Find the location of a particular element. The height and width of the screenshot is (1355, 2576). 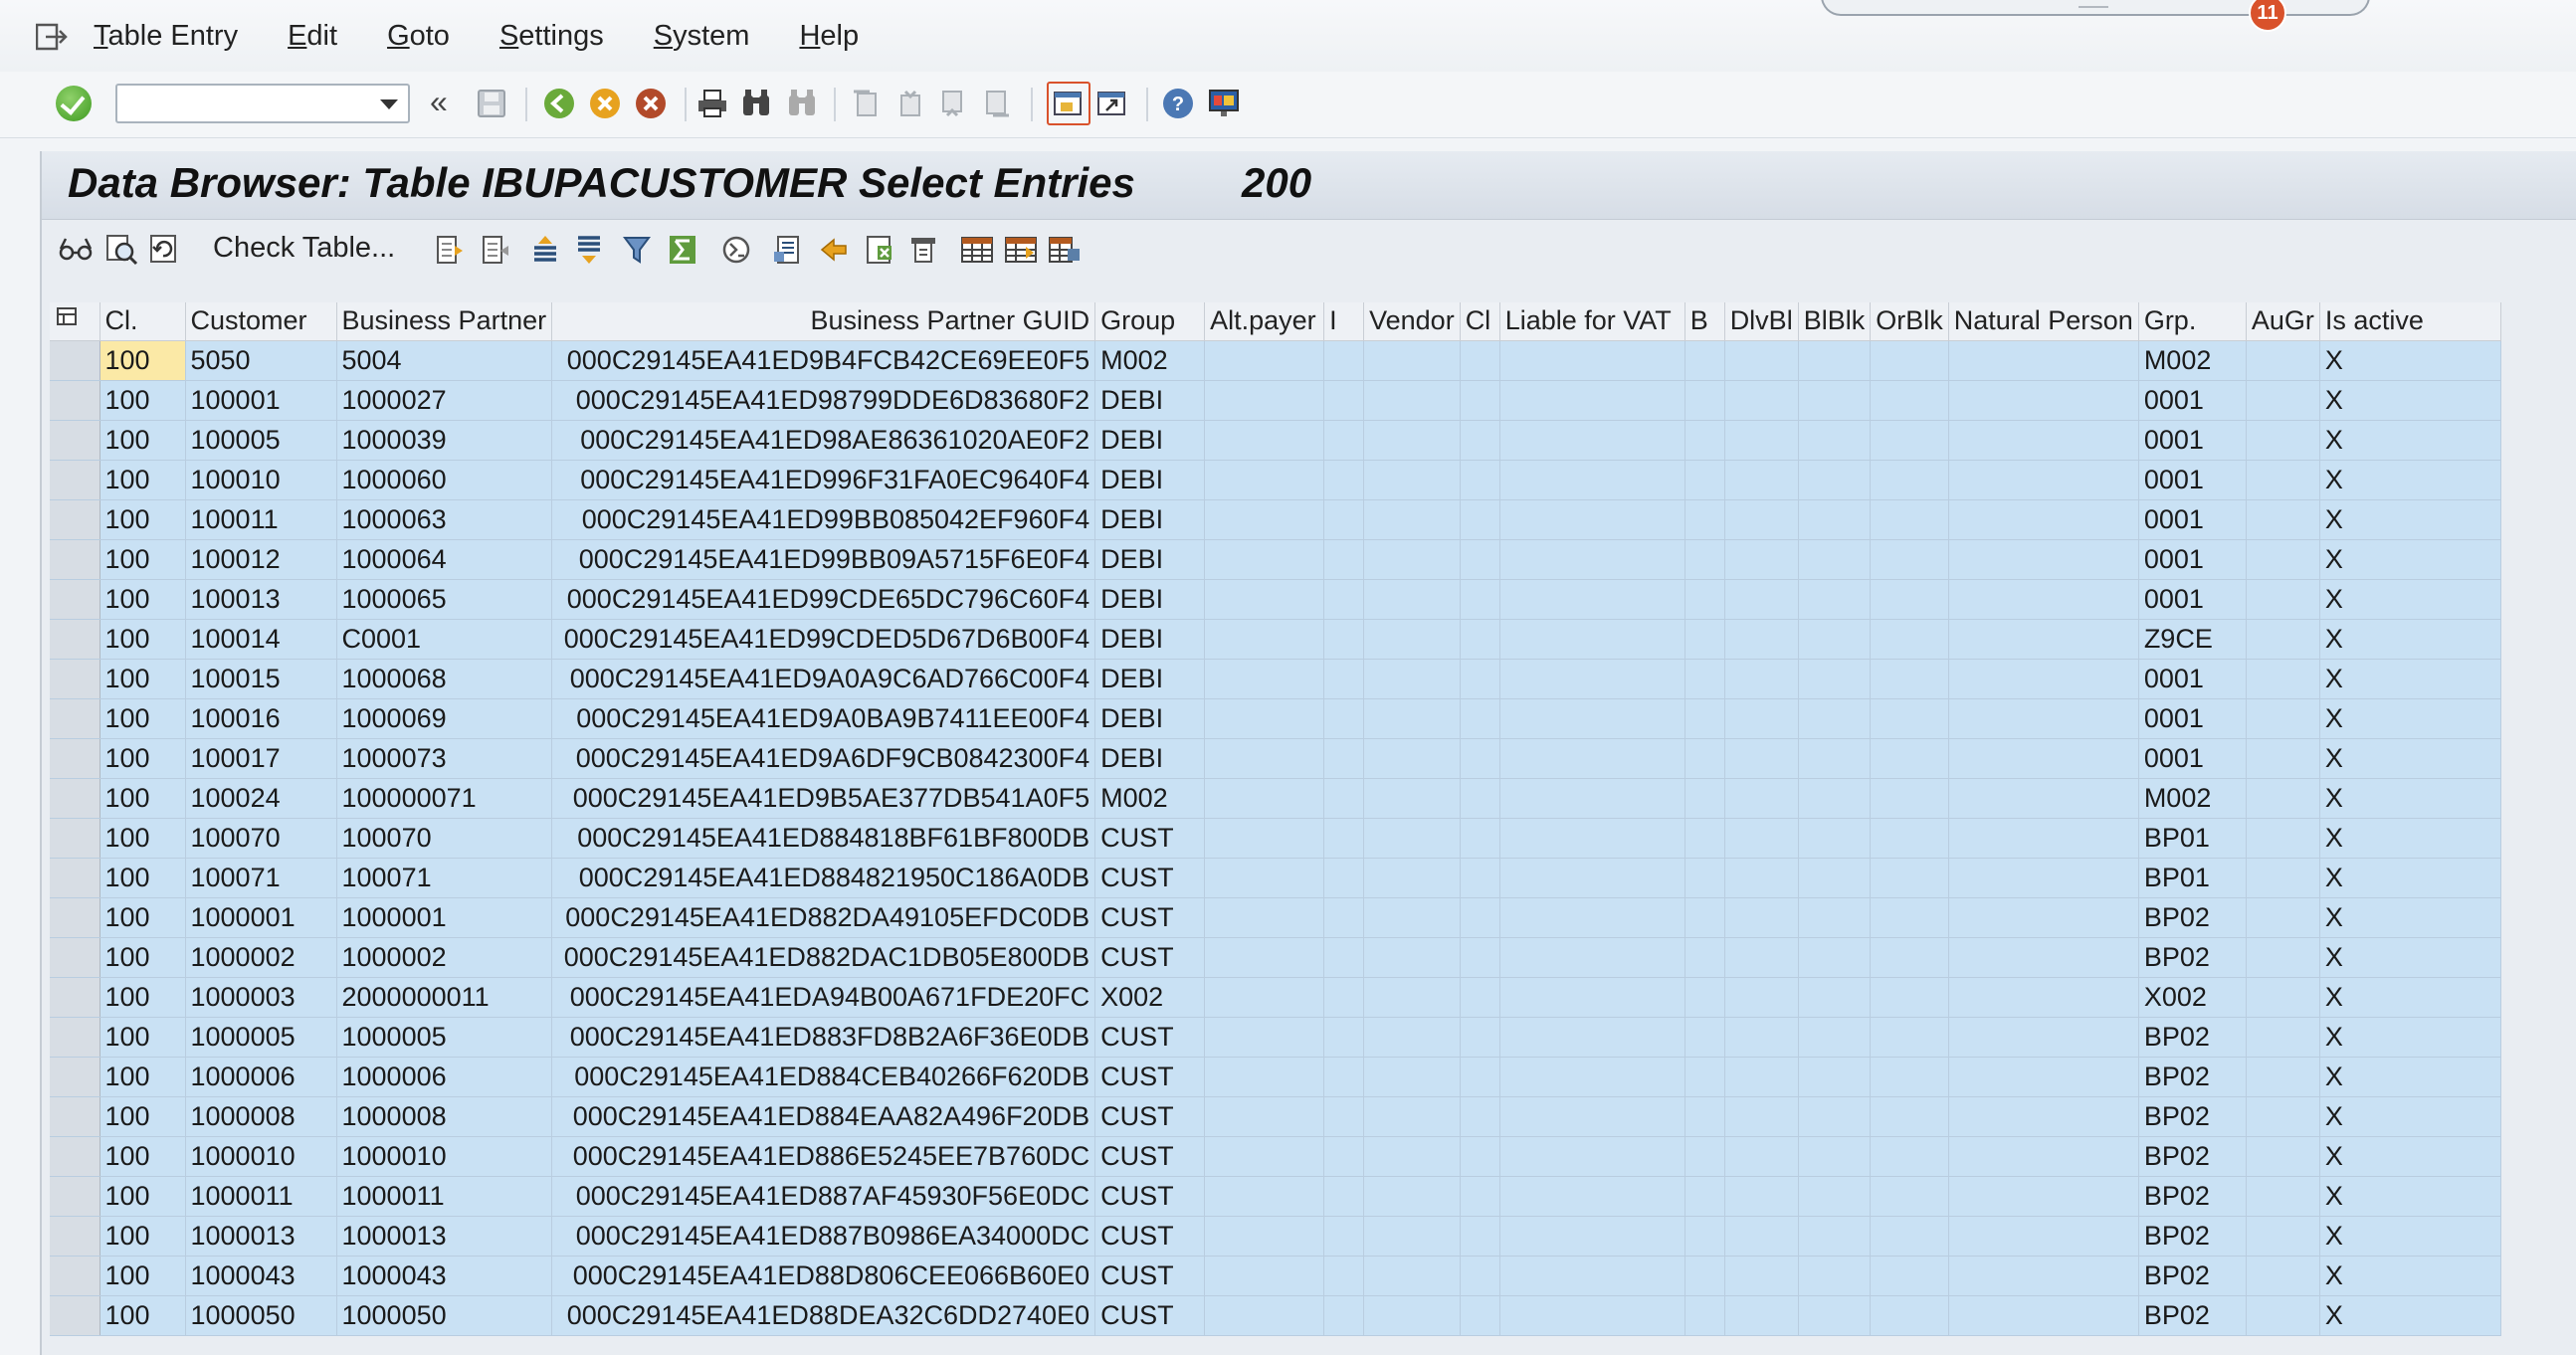

table-cell: M002 is located at coordinates (1150, 798).